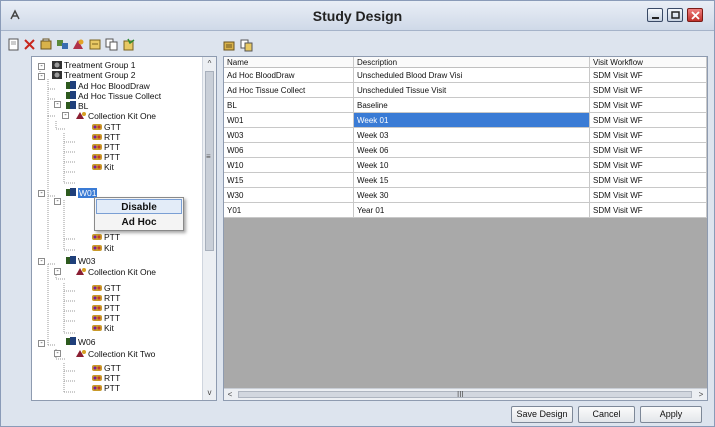  I want to click on grid-cell: W03, so click(289, 135).